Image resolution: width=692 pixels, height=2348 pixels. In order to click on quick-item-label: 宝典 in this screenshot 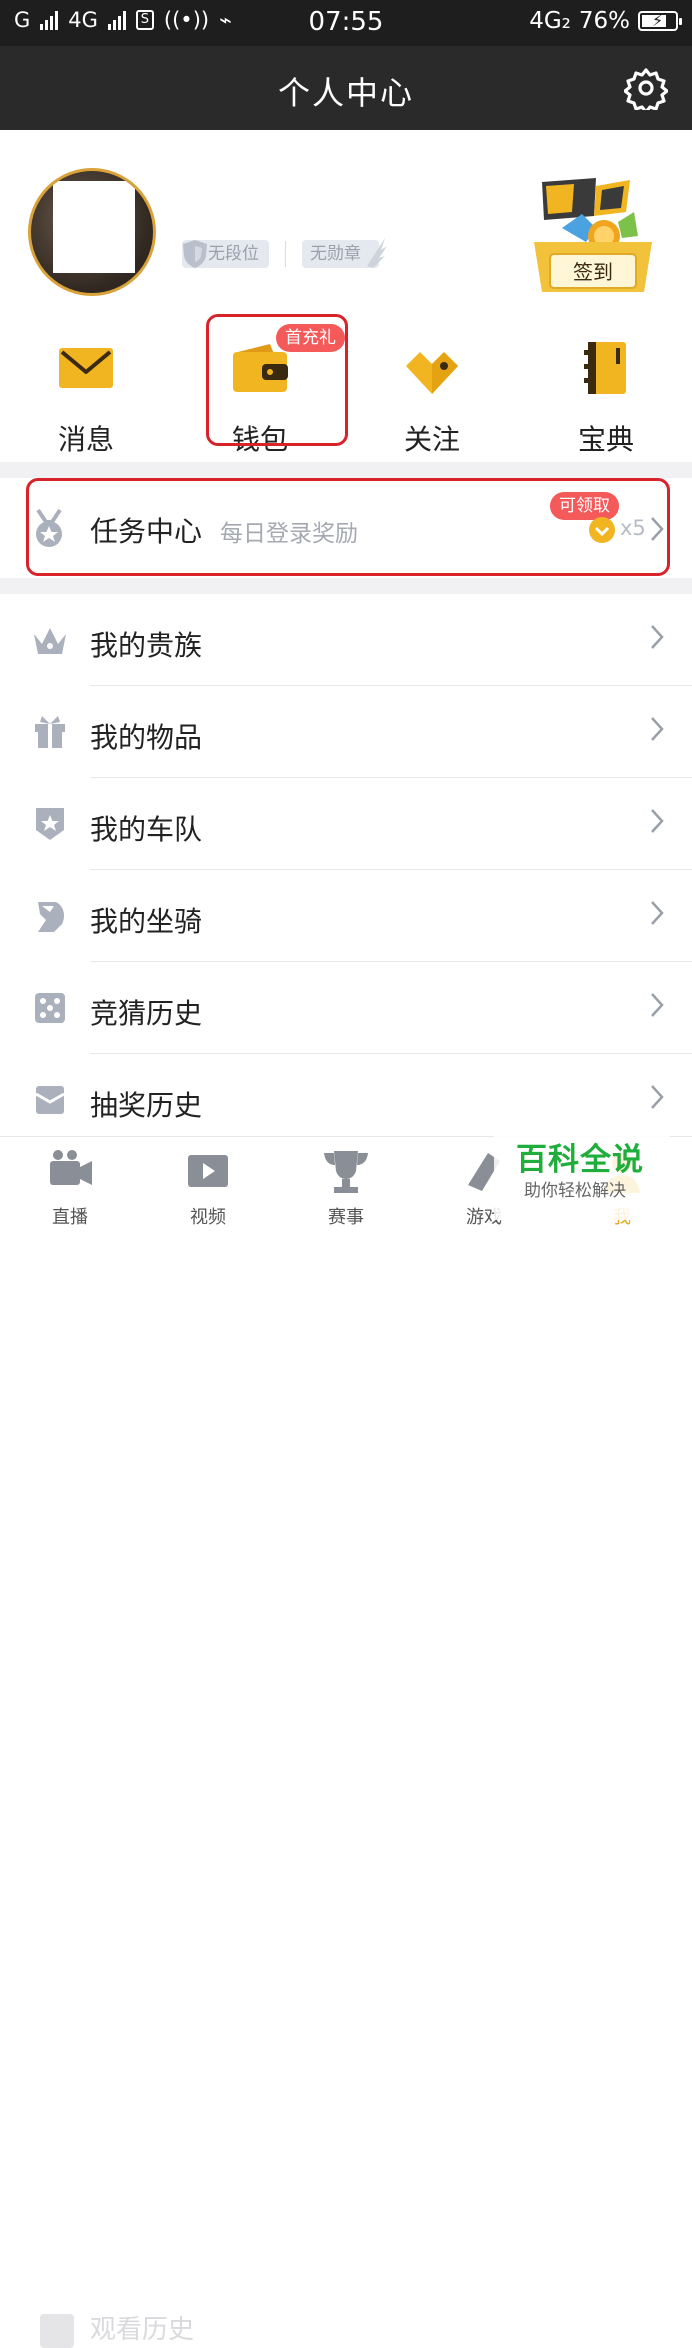, I will do `click(605, 439)`.